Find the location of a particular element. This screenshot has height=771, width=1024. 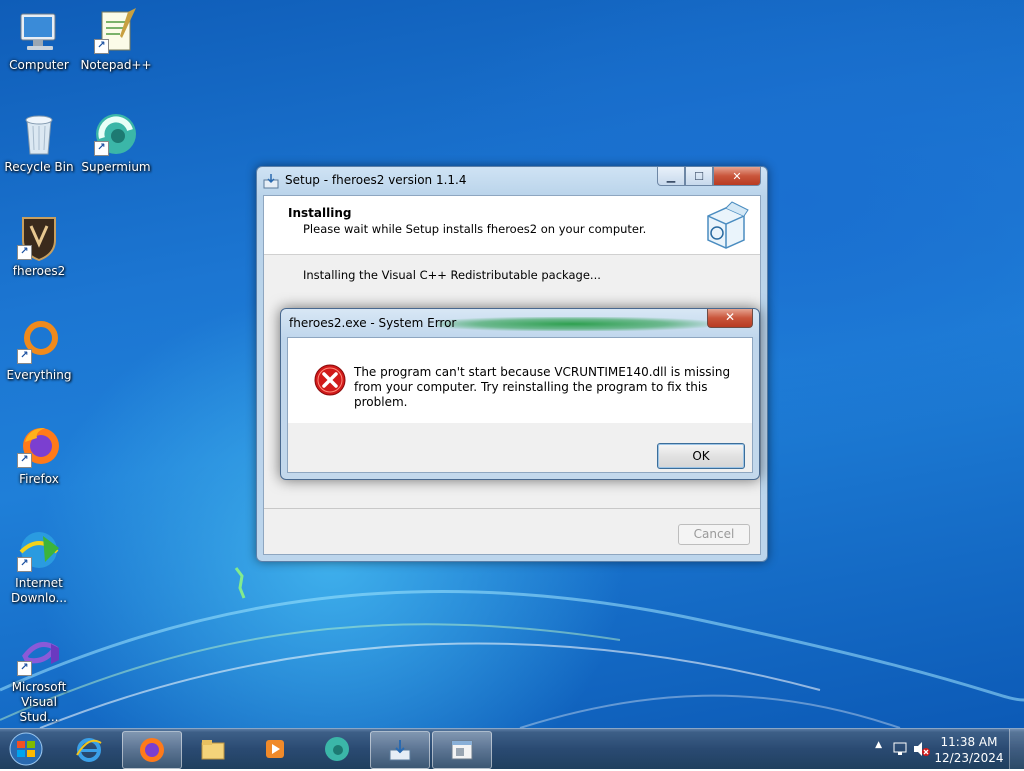

close-button: ✕ is located at coordinates (737, 176).